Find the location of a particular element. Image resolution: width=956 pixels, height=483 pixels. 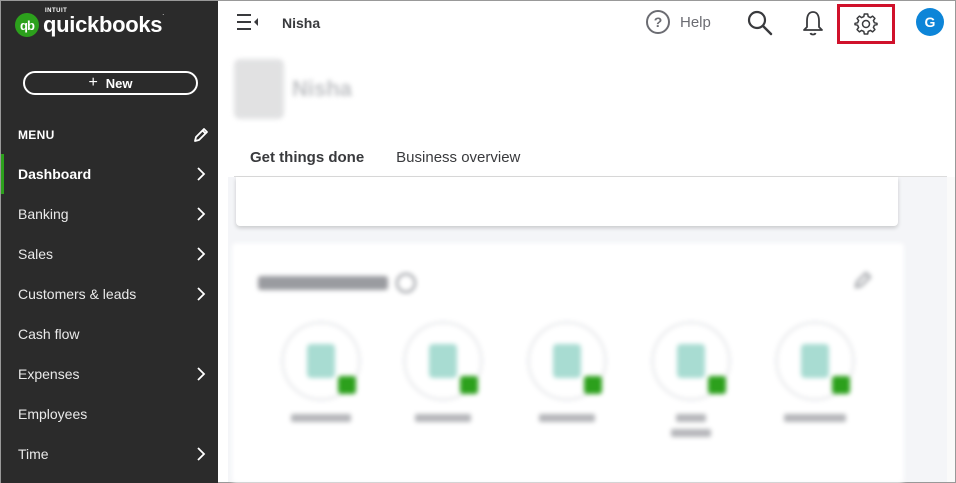

quickbooks-logo: qb INTUIT quickbooks. is located at coordinates (90, 24).